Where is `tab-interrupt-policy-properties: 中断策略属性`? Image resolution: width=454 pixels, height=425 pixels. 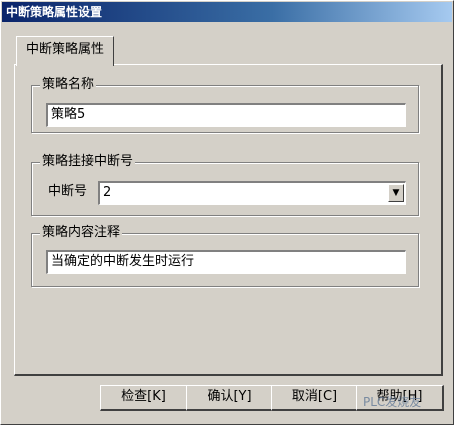
tab-interrupt-policy-properties: 中断策略属性 is located at coordinates (65, 51).